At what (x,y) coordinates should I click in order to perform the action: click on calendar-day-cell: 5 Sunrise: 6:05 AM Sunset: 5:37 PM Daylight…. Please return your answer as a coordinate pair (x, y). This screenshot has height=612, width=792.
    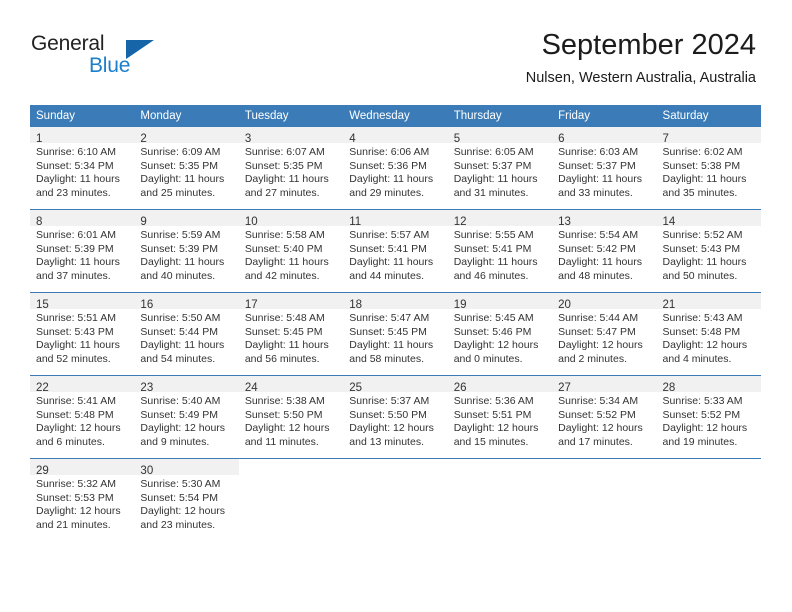
    Looking at the image, I should click on (500, 168).